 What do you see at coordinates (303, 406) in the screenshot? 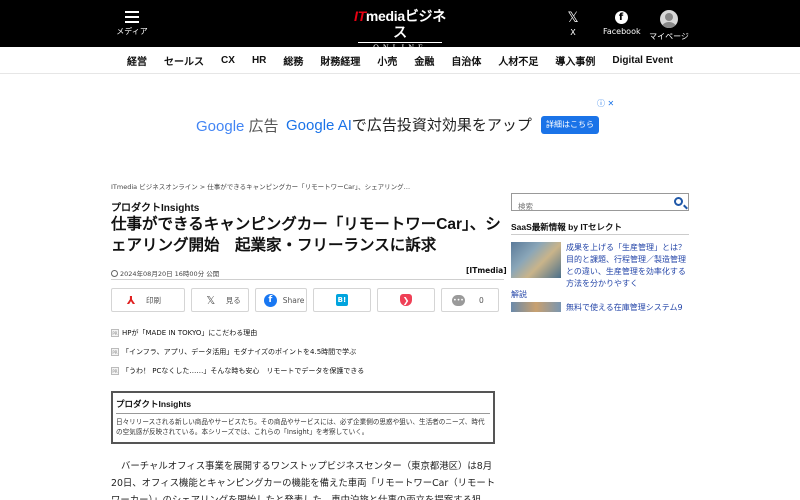
I see `series-title: プロダクトInsights` at bounding box center [303, 406].